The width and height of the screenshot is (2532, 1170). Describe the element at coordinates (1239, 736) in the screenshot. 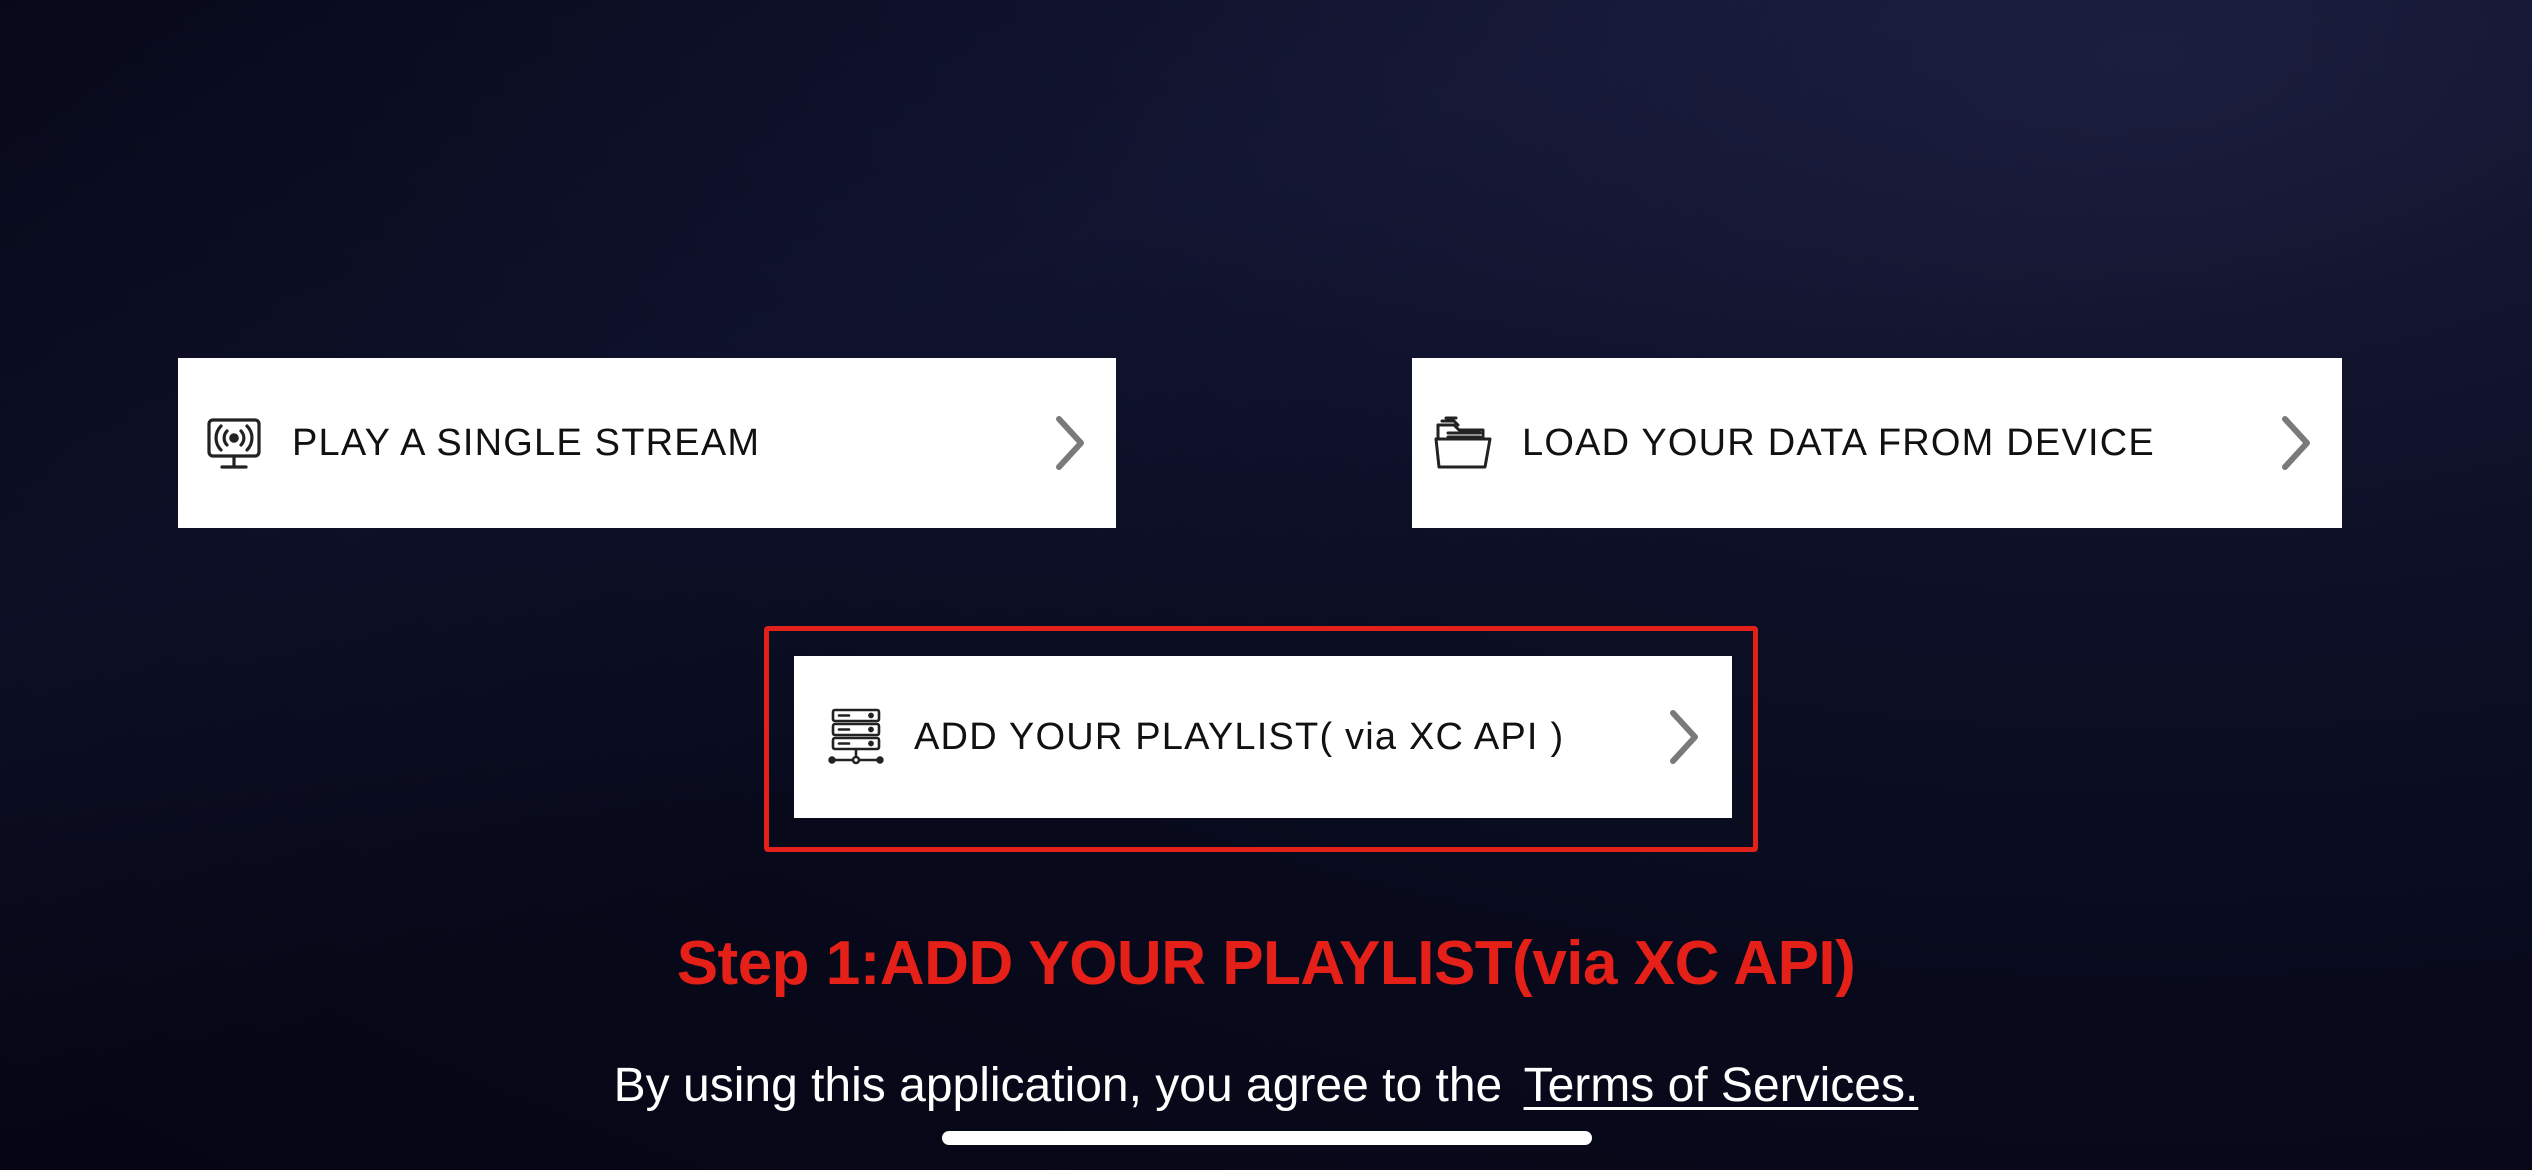

I see `add-playlist-label: ADD YOUR PLAYLIST( via XC API )` at that location.